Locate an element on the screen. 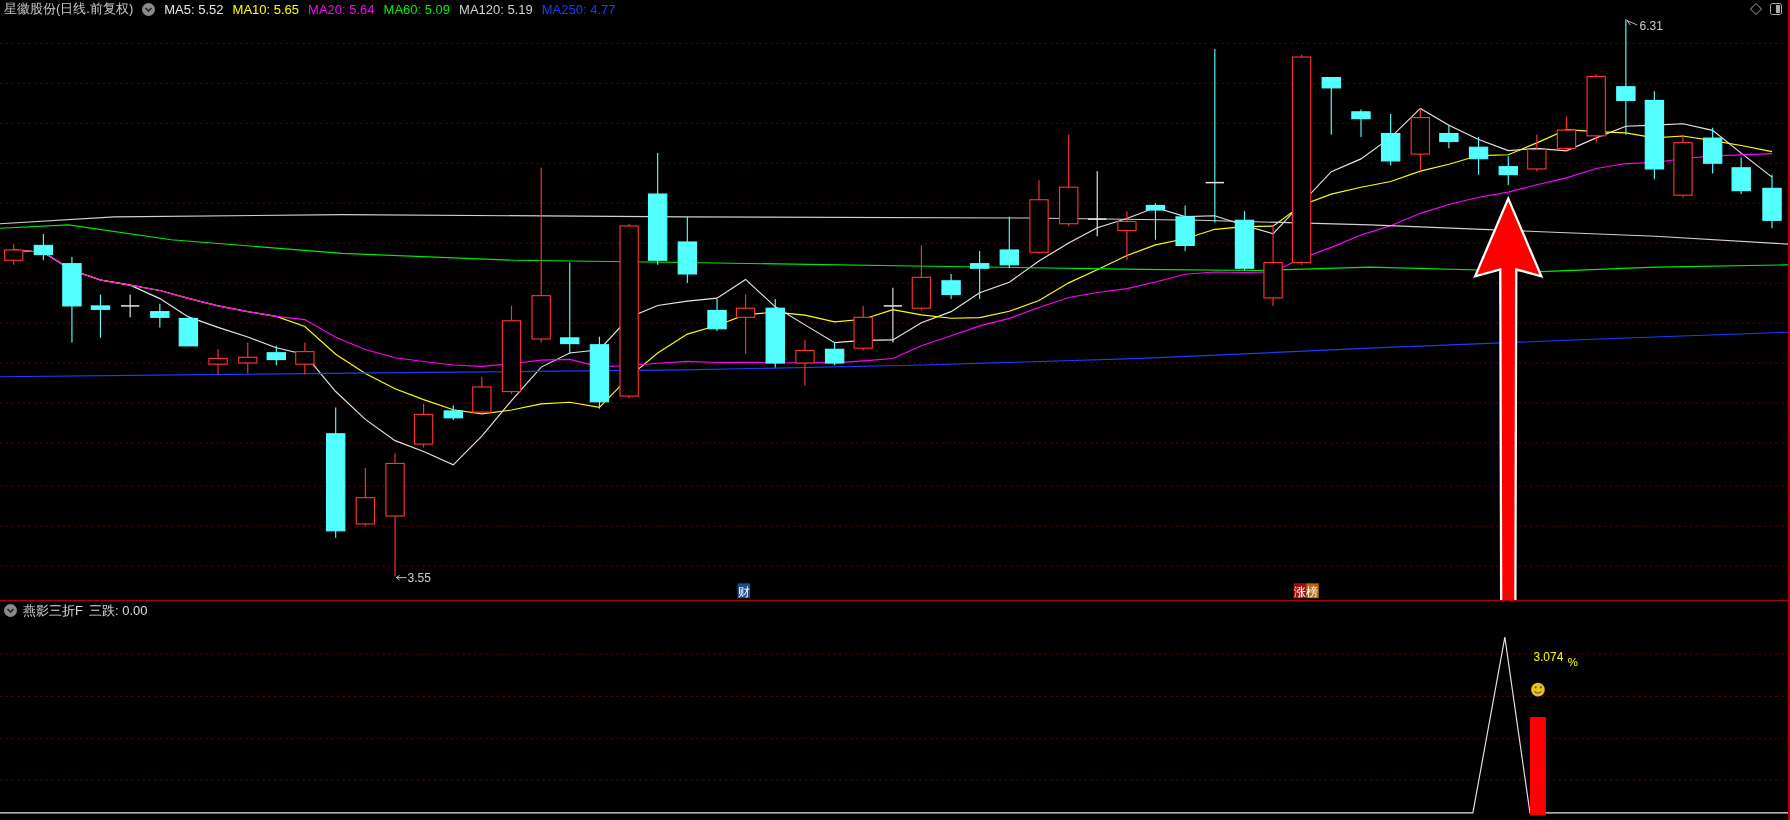 The image size is (1790, 820). indicator-unit: % is located at coordinates (1572, 661).